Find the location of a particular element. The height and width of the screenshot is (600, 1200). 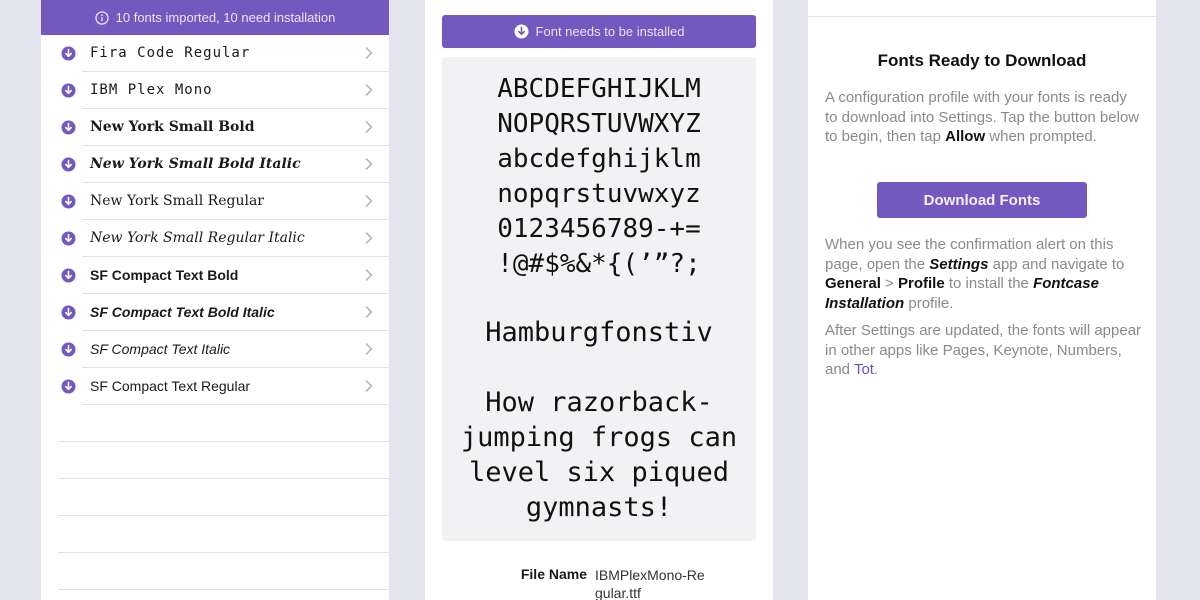

download-fonts-button: Download Fonts is located at coordinates (982, 200).